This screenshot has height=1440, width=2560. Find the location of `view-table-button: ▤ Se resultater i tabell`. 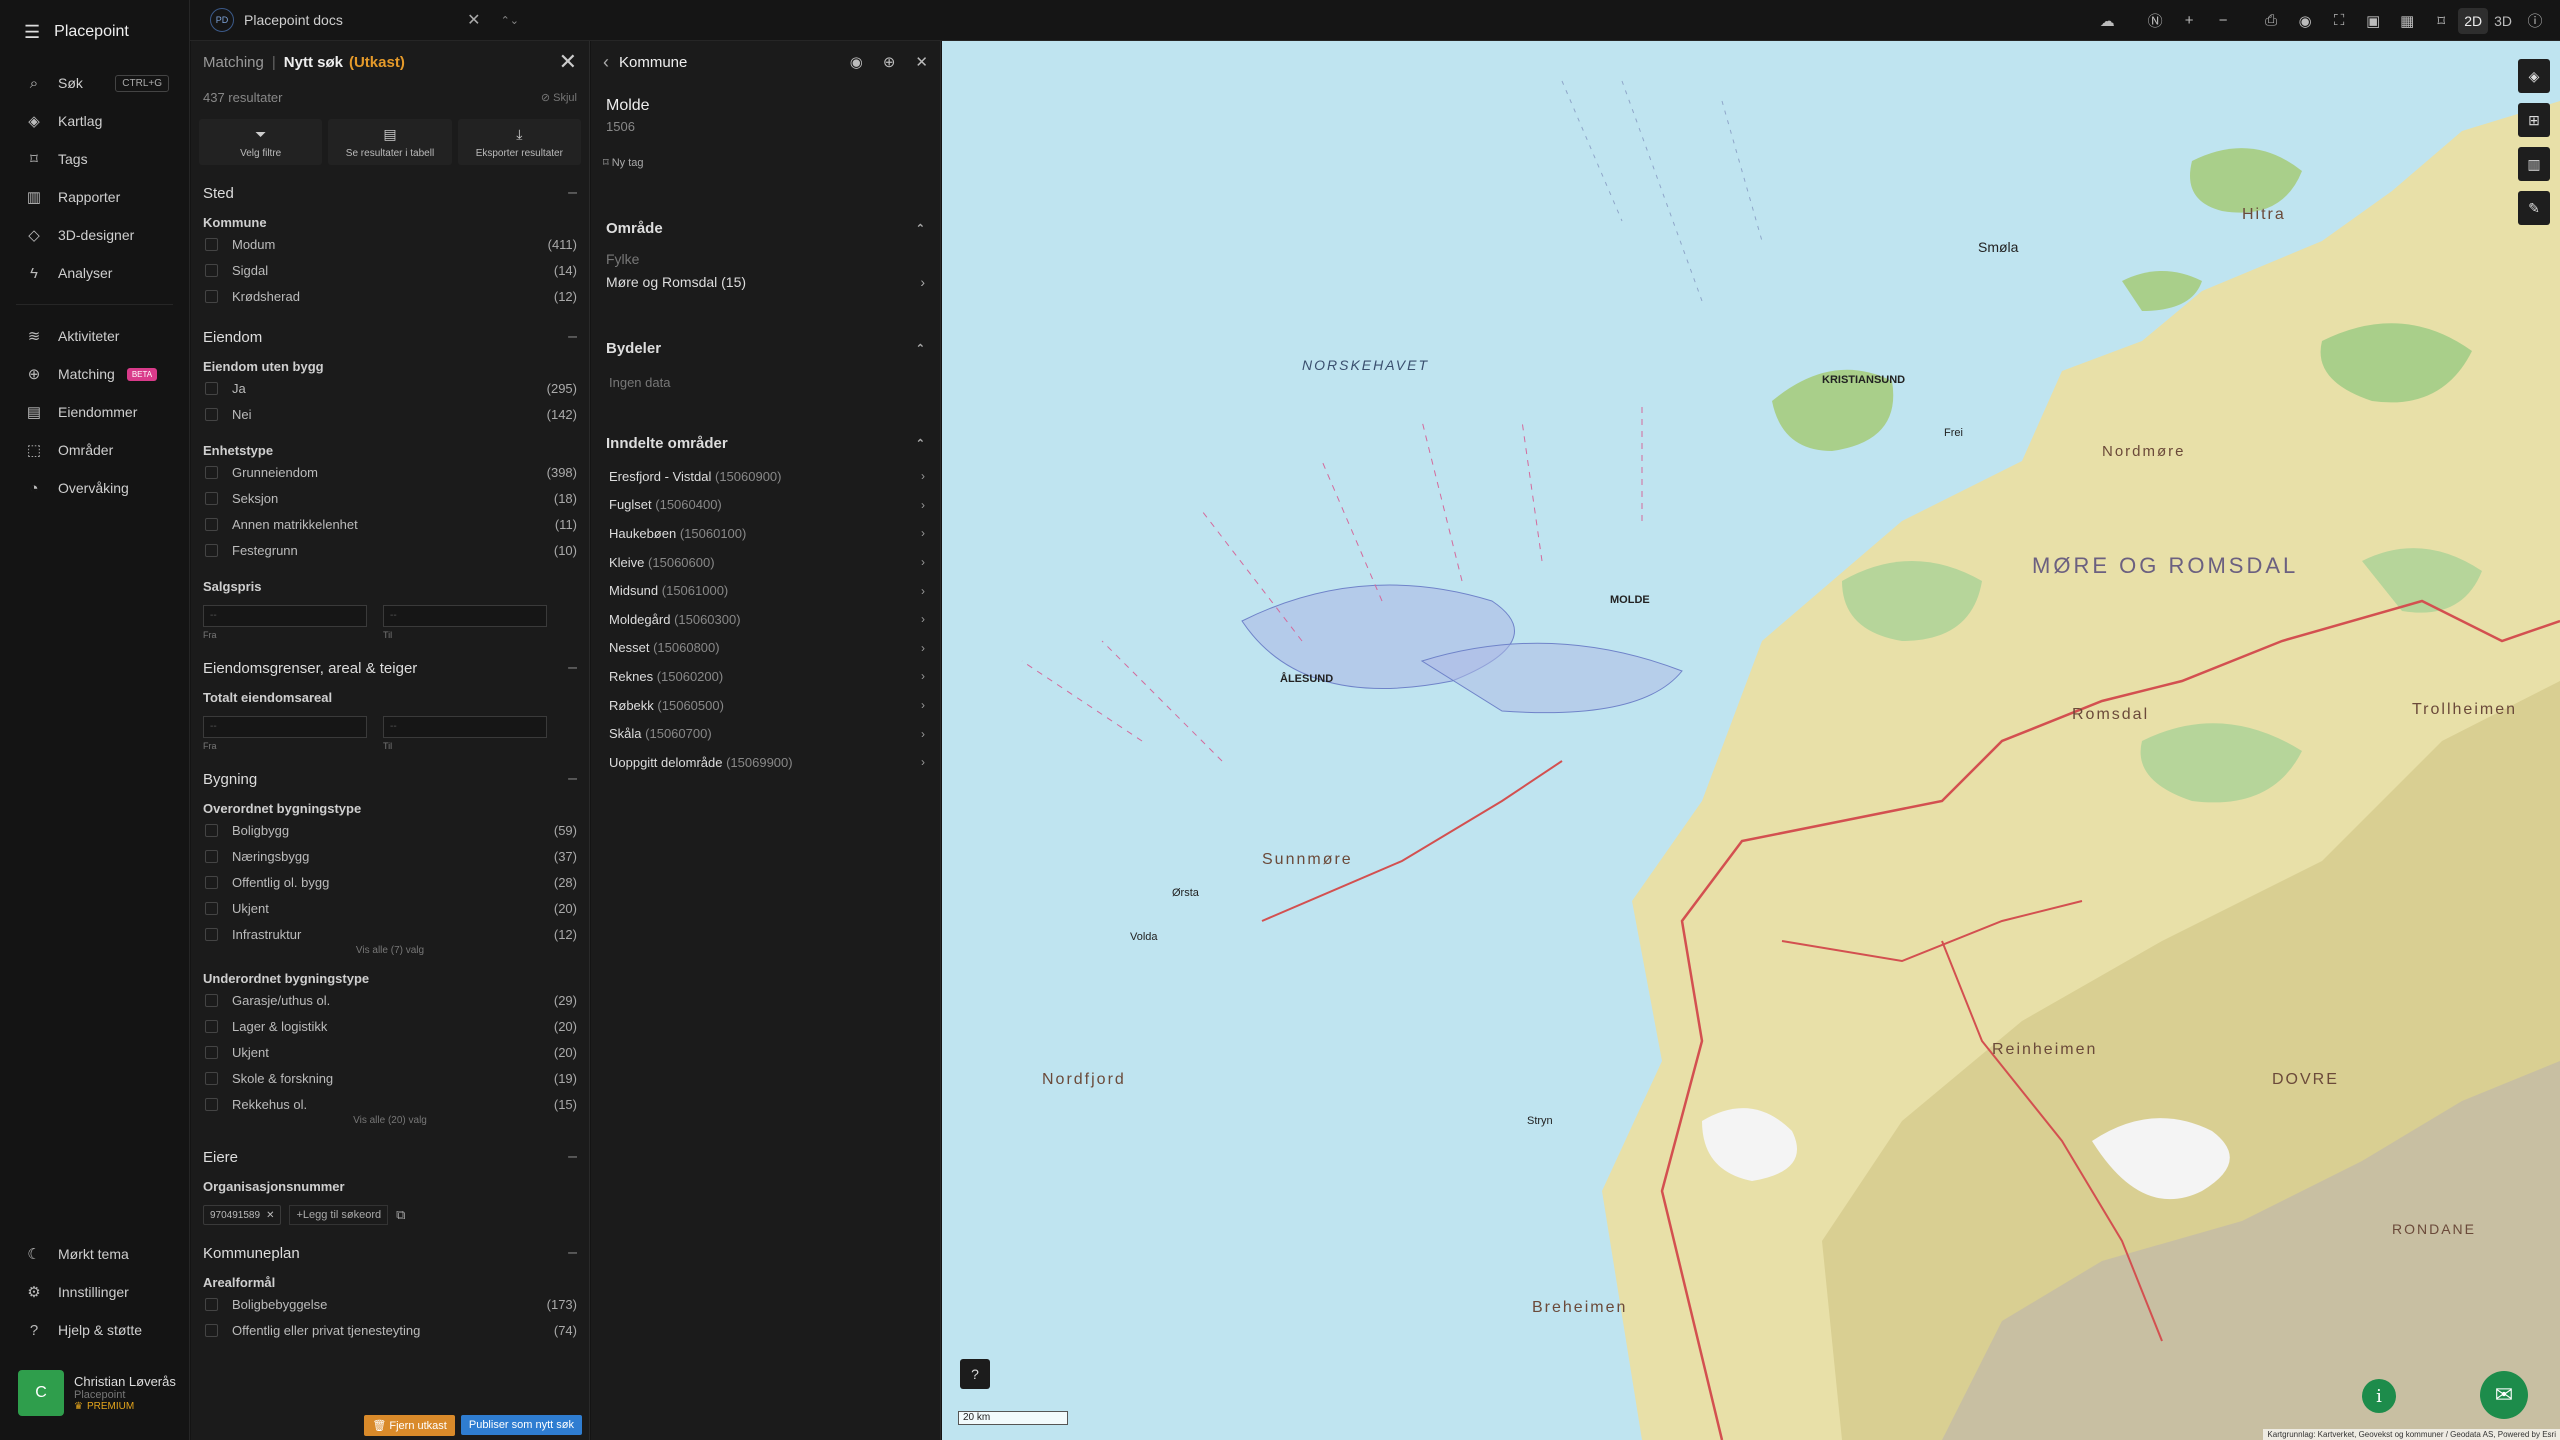

view-table-button: ▤ Se resultater i tabell is located at coordinates (390, 142).